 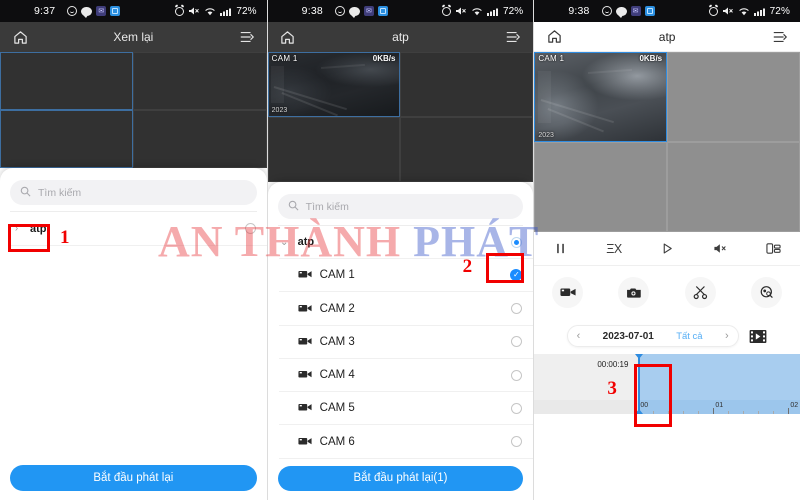 What do you see at coordinates (727, 336) in the screenshot?
I see `next-day-button: ›` at bounding box center [727, 336].